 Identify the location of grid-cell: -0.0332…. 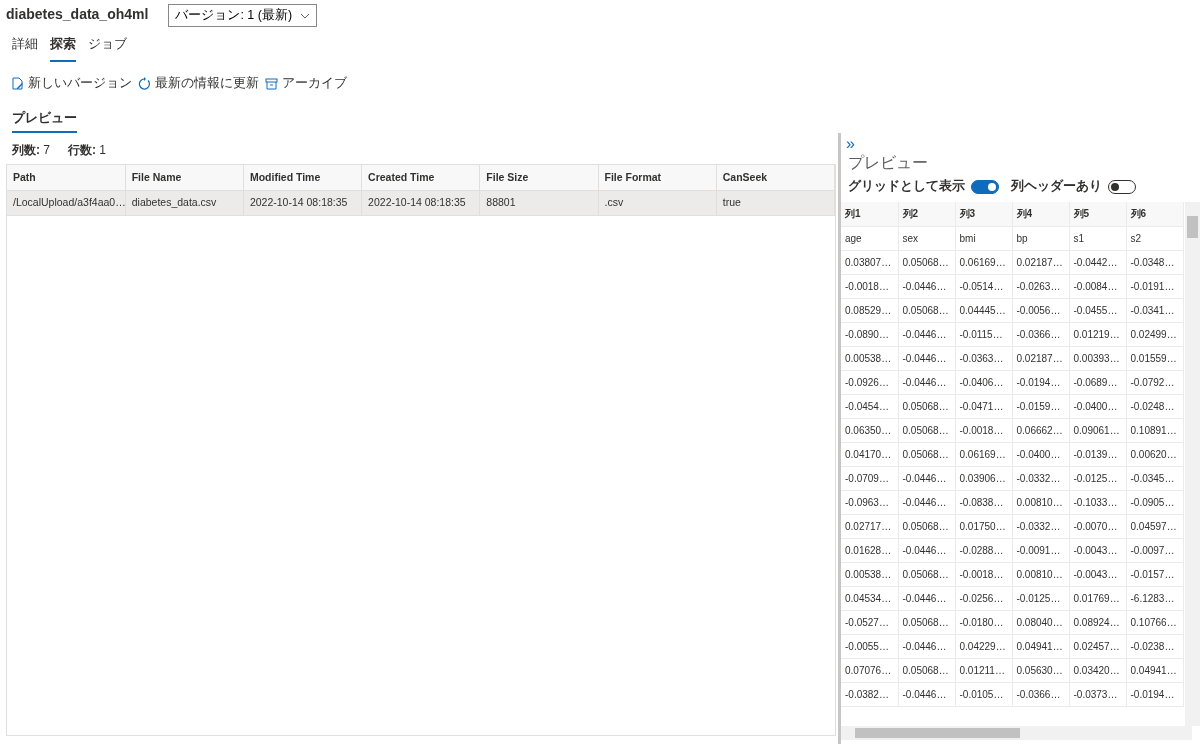
(1040, 478).